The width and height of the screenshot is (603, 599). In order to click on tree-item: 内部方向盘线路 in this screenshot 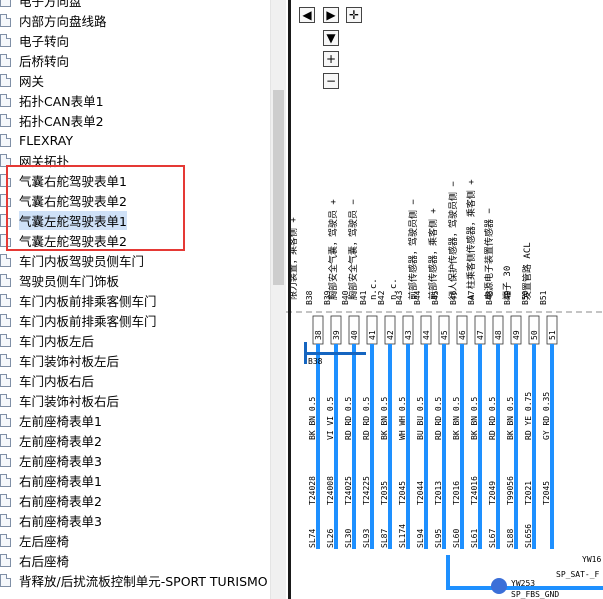, I will do `click(53, 20)`.